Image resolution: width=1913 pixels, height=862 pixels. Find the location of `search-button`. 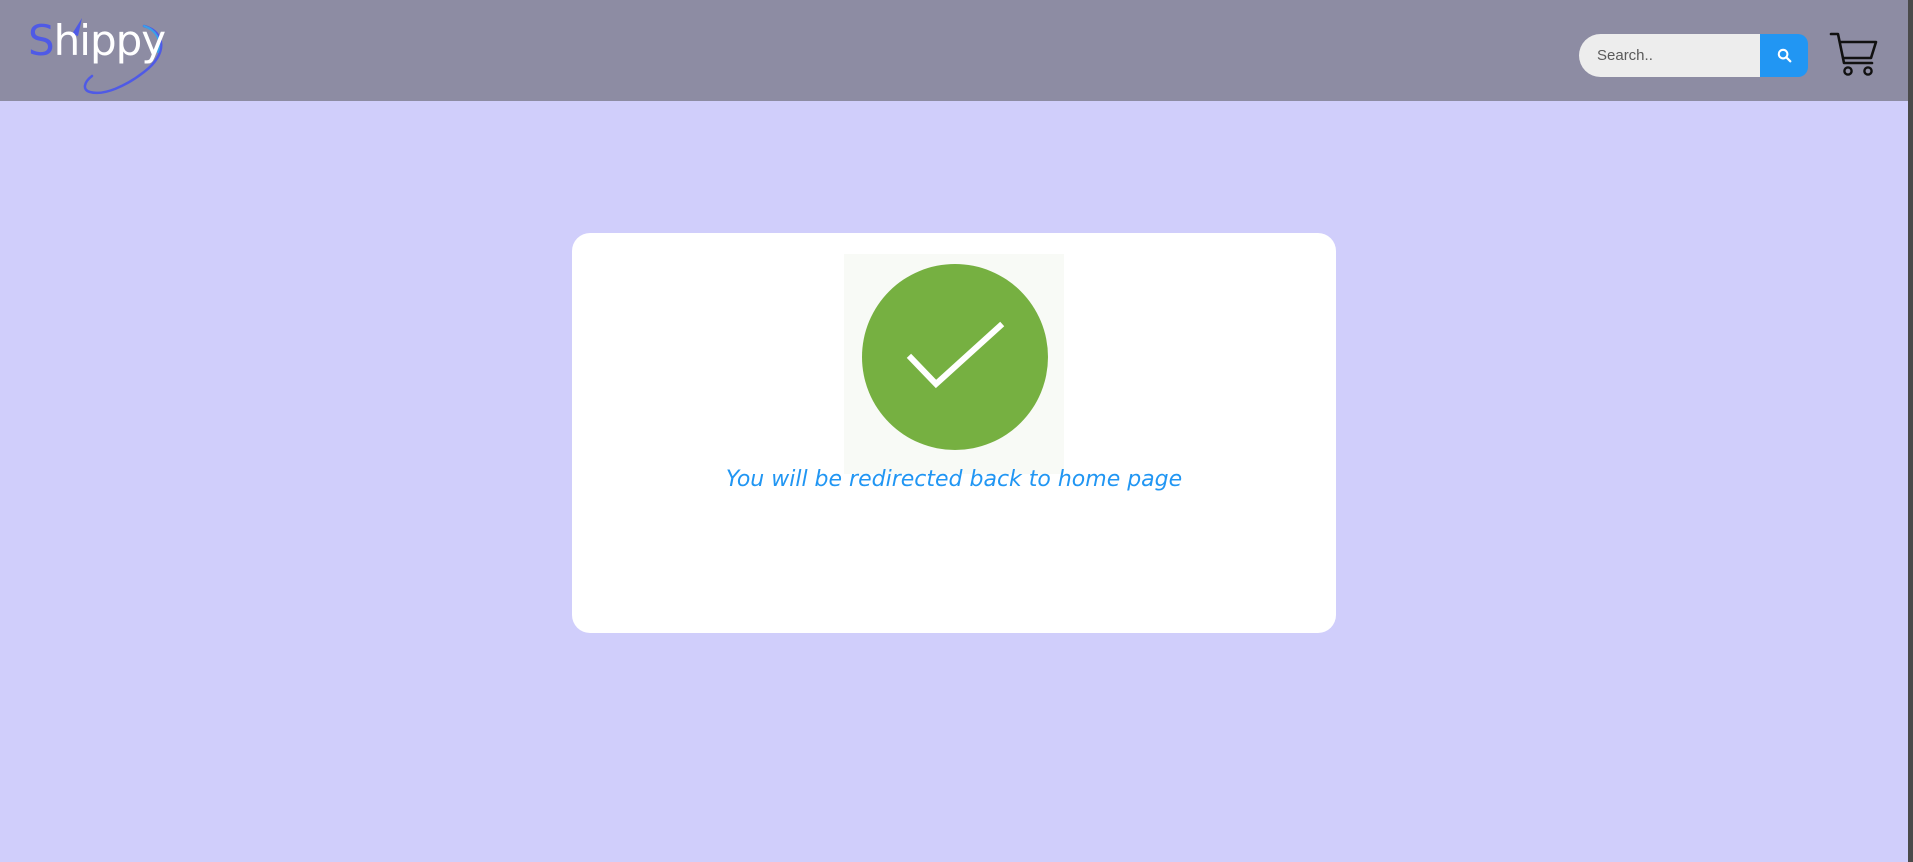

search-button is located at coordinates (1784, 55).